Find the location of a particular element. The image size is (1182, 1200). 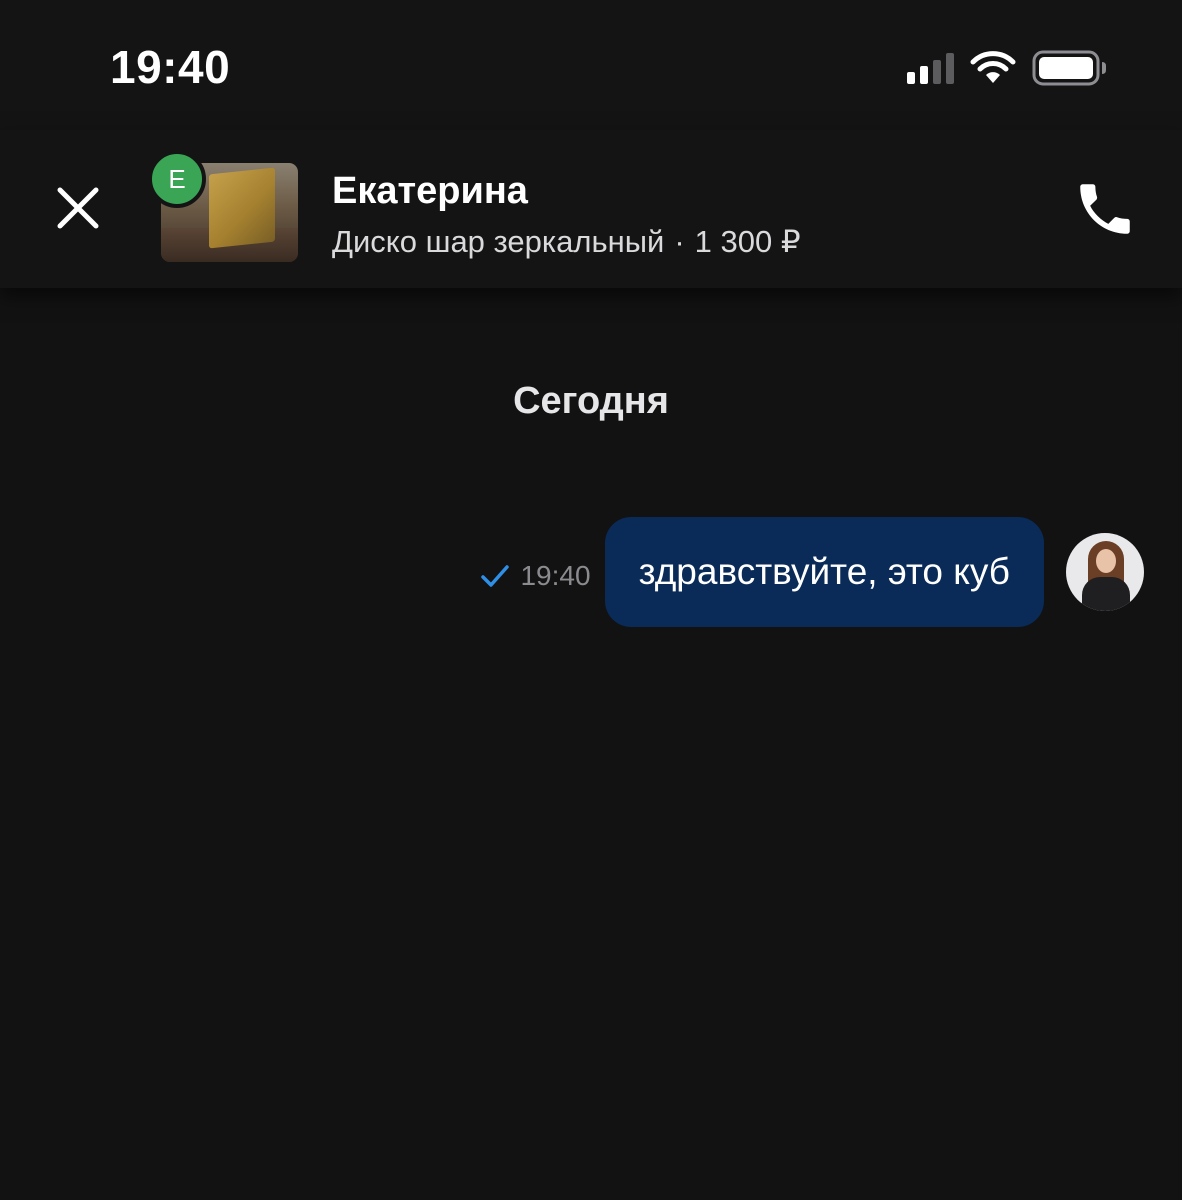

avatar is located at coordinates (1105, 572).